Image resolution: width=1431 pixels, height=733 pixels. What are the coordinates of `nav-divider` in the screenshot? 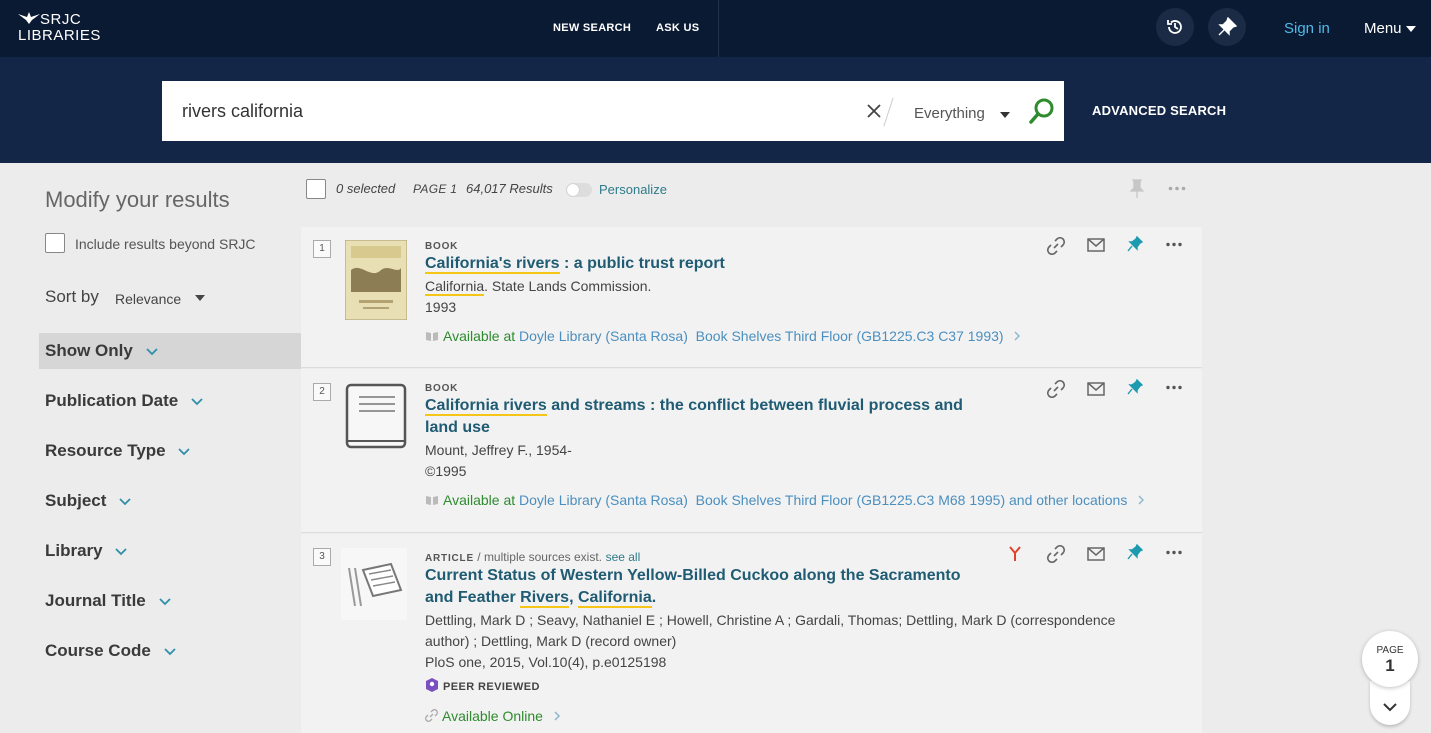 It's located at (718, 28).